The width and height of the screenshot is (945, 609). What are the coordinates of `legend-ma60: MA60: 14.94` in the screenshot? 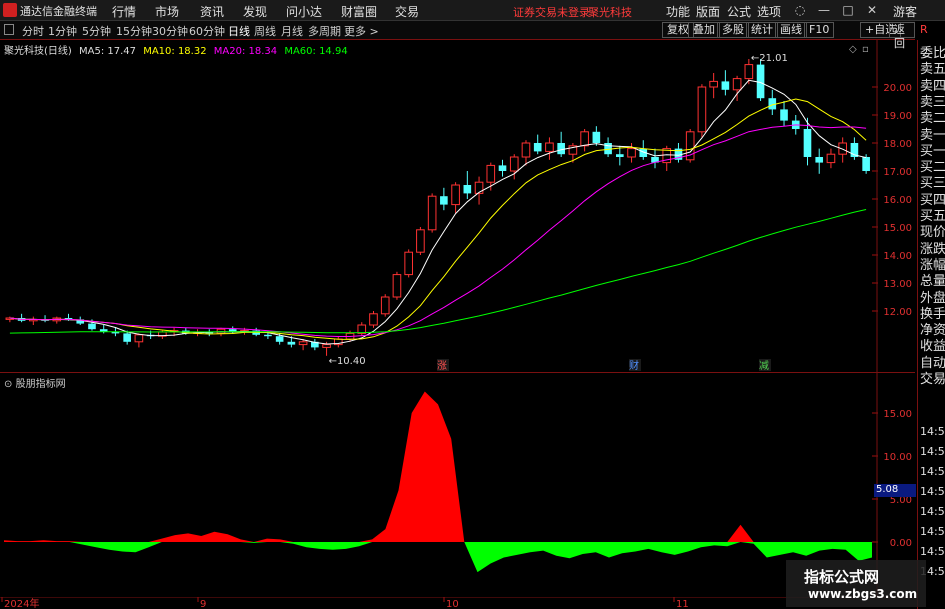 It's located at (316, 51).